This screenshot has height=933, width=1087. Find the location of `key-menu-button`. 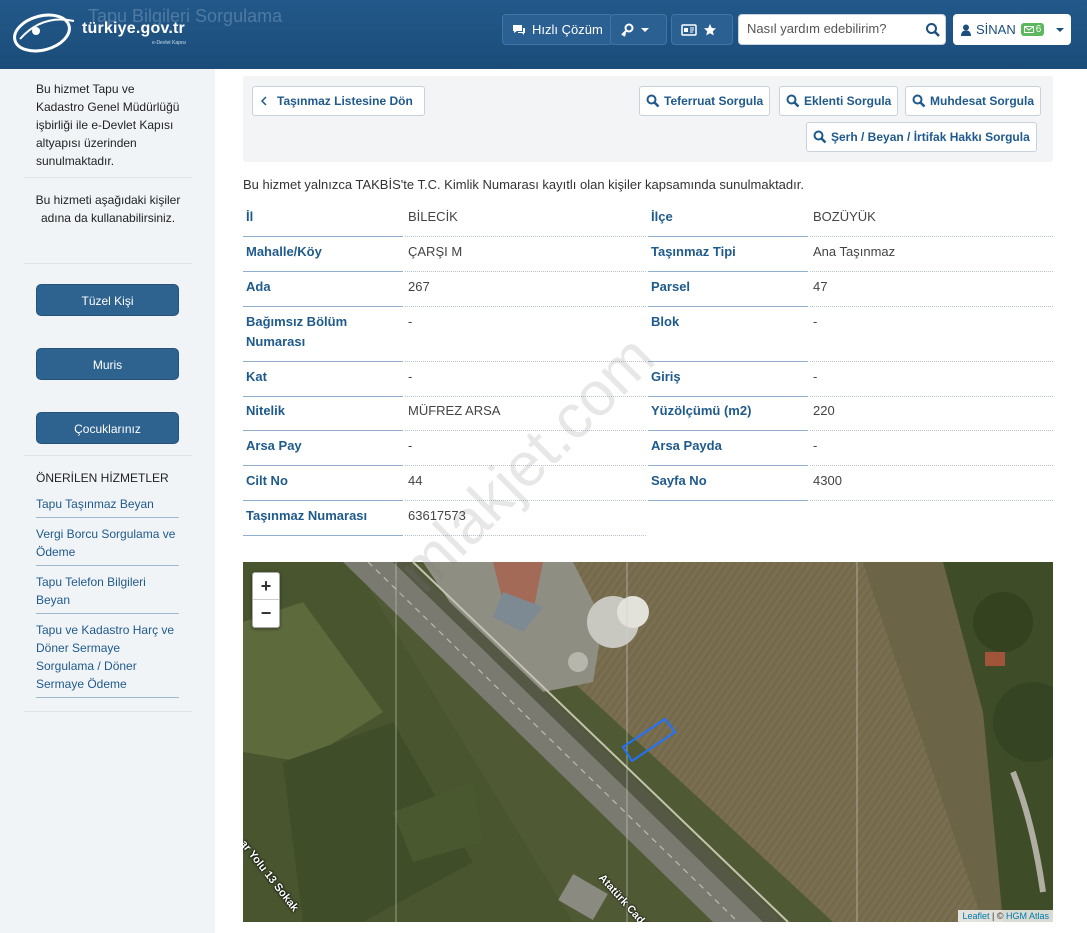

key-menu-button is located at coordinates (638, 29).